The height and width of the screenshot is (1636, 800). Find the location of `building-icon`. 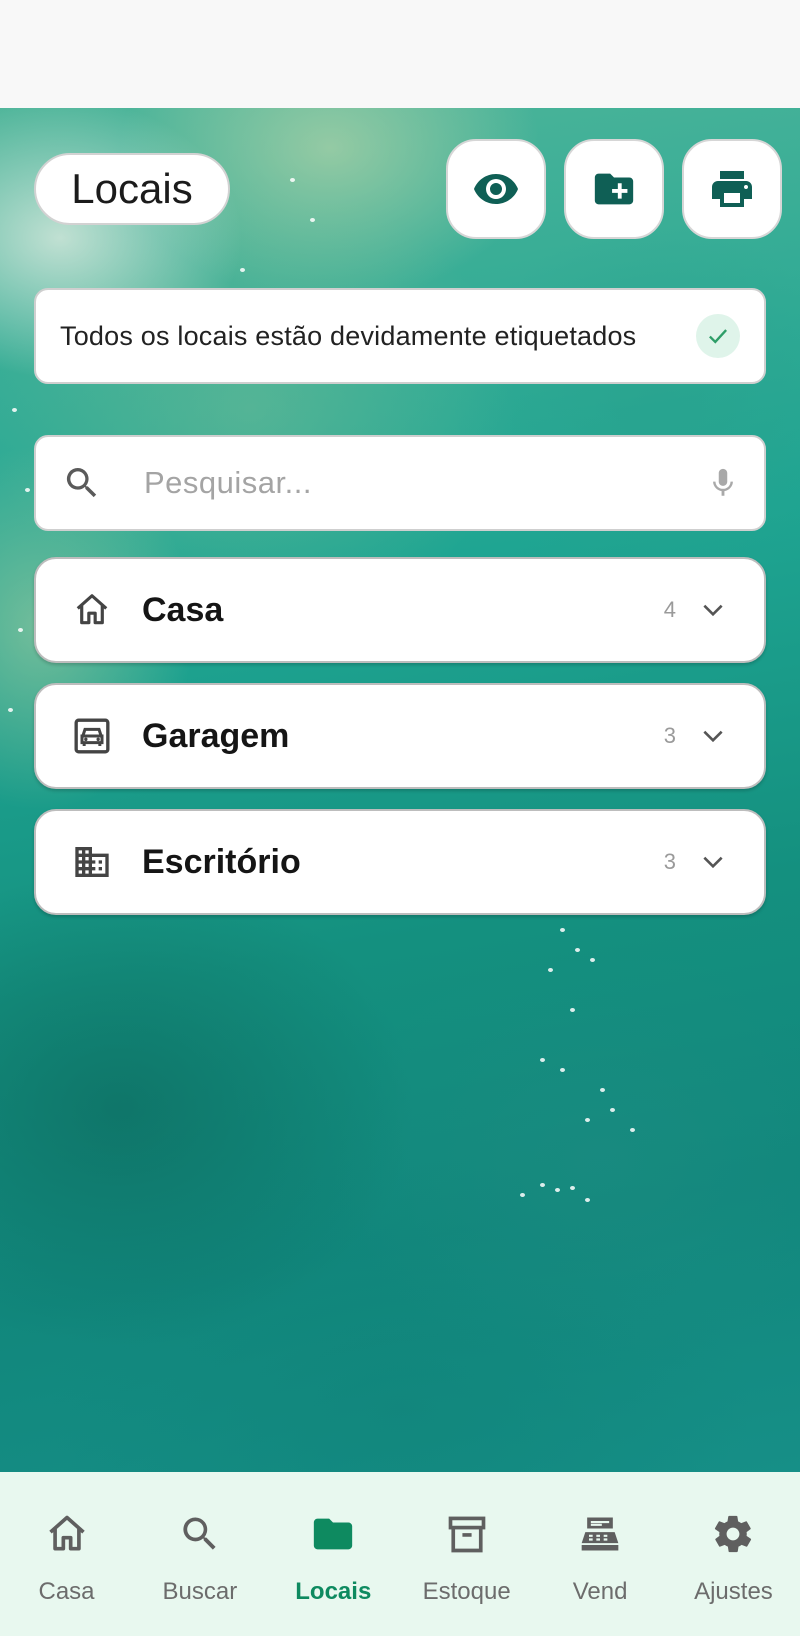

building-icon is located at coordinates (92, 862).